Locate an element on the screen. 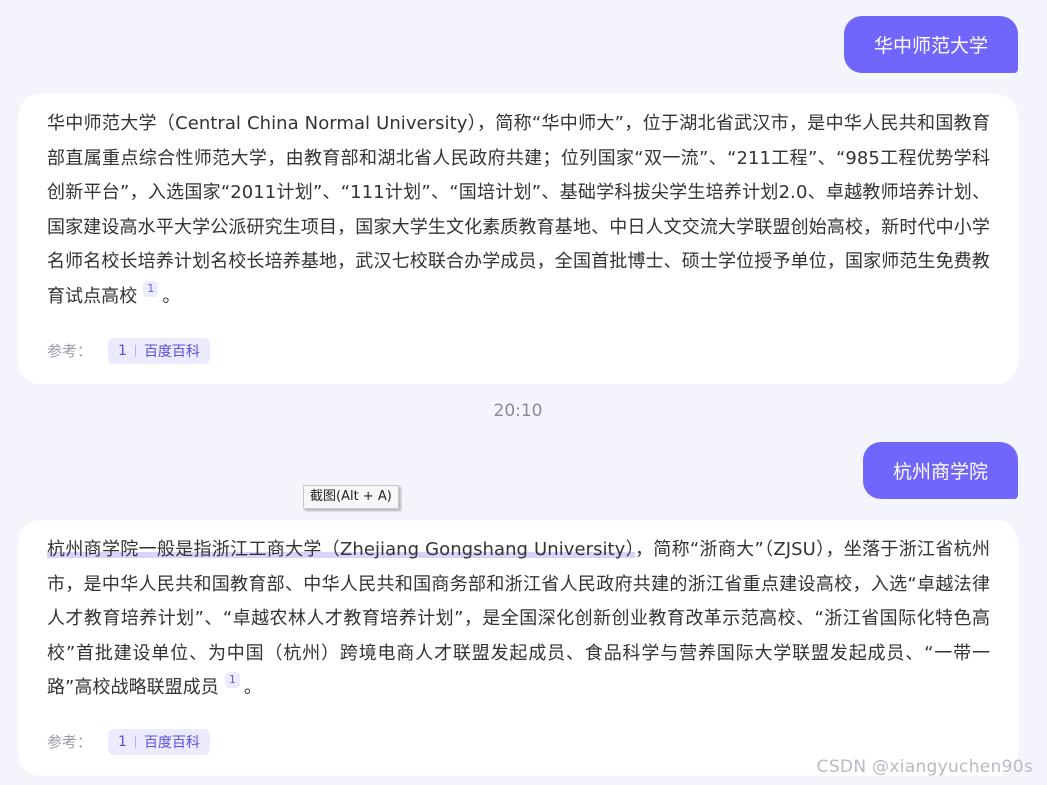 Image resolution: width=1047 pixels, height=785 pixels. user-message-text: 杭州商学院 is located at coordinates (940, 472).